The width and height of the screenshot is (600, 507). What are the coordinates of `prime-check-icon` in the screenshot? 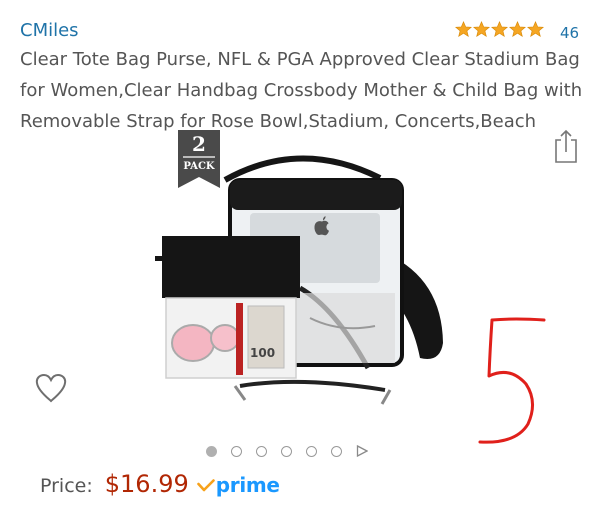 It's located at (205, 485).